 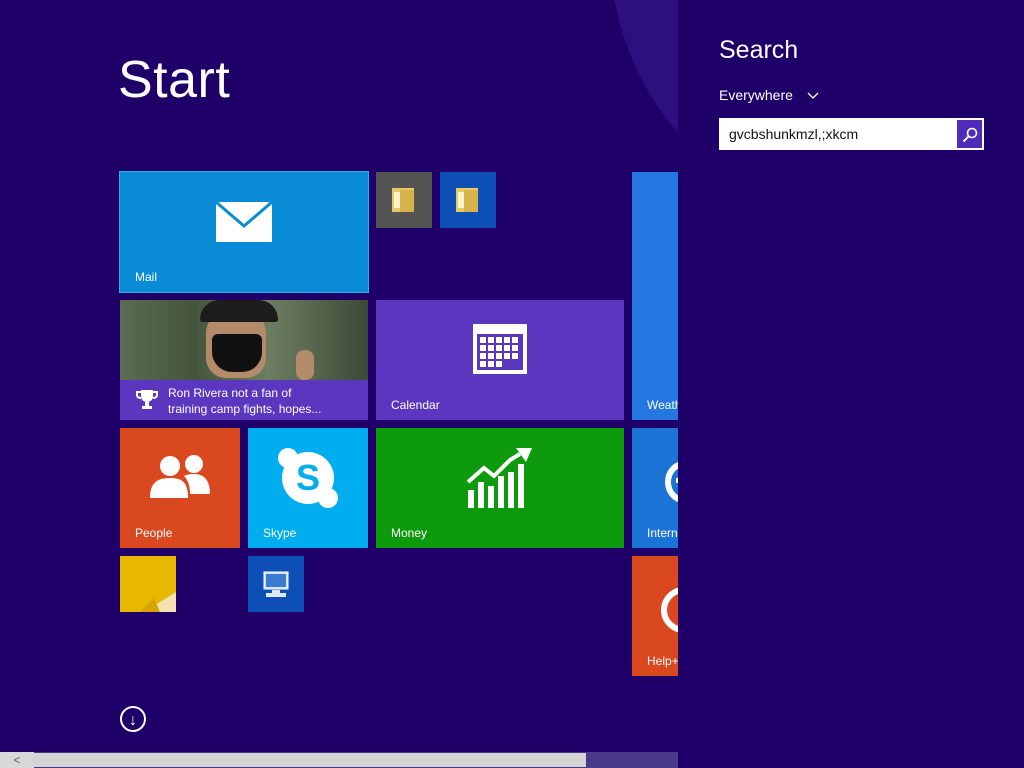 I want to click on search-scope-label: Everywhere, so click(x=756, y=95).